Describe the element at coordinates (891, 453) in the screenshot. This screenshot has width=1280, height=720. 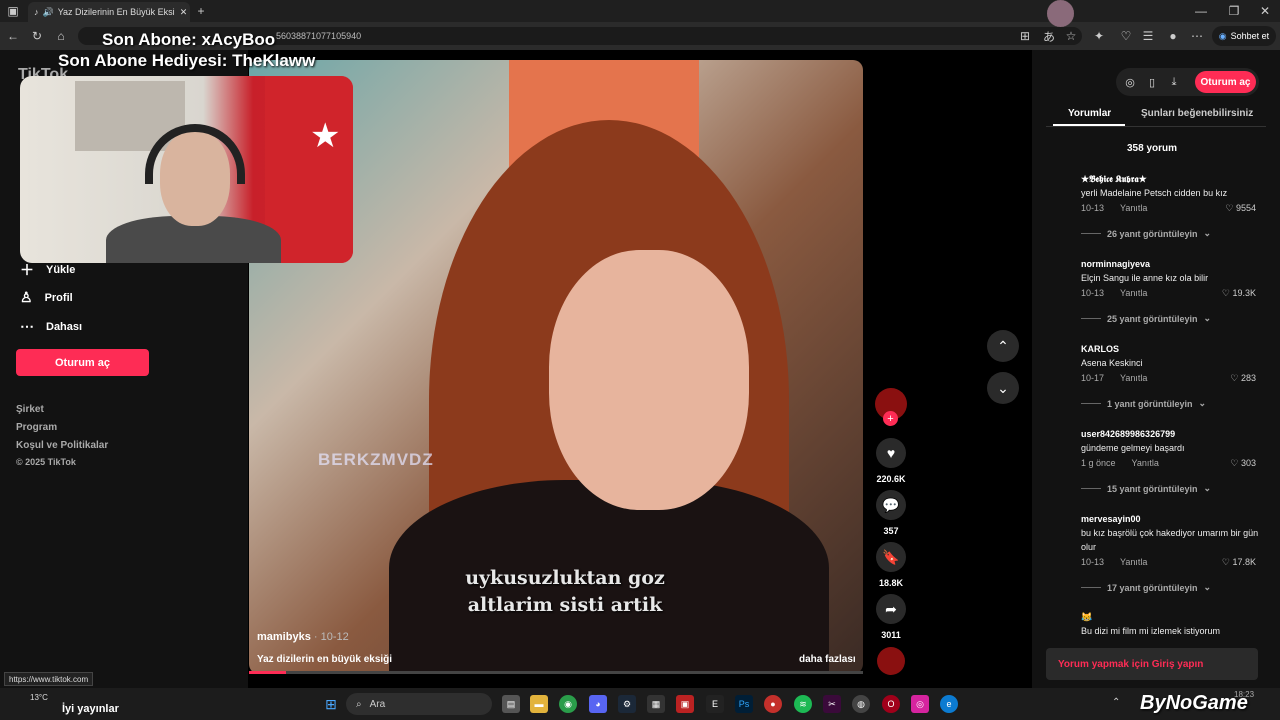
I see `like-button: ♥` at that location.